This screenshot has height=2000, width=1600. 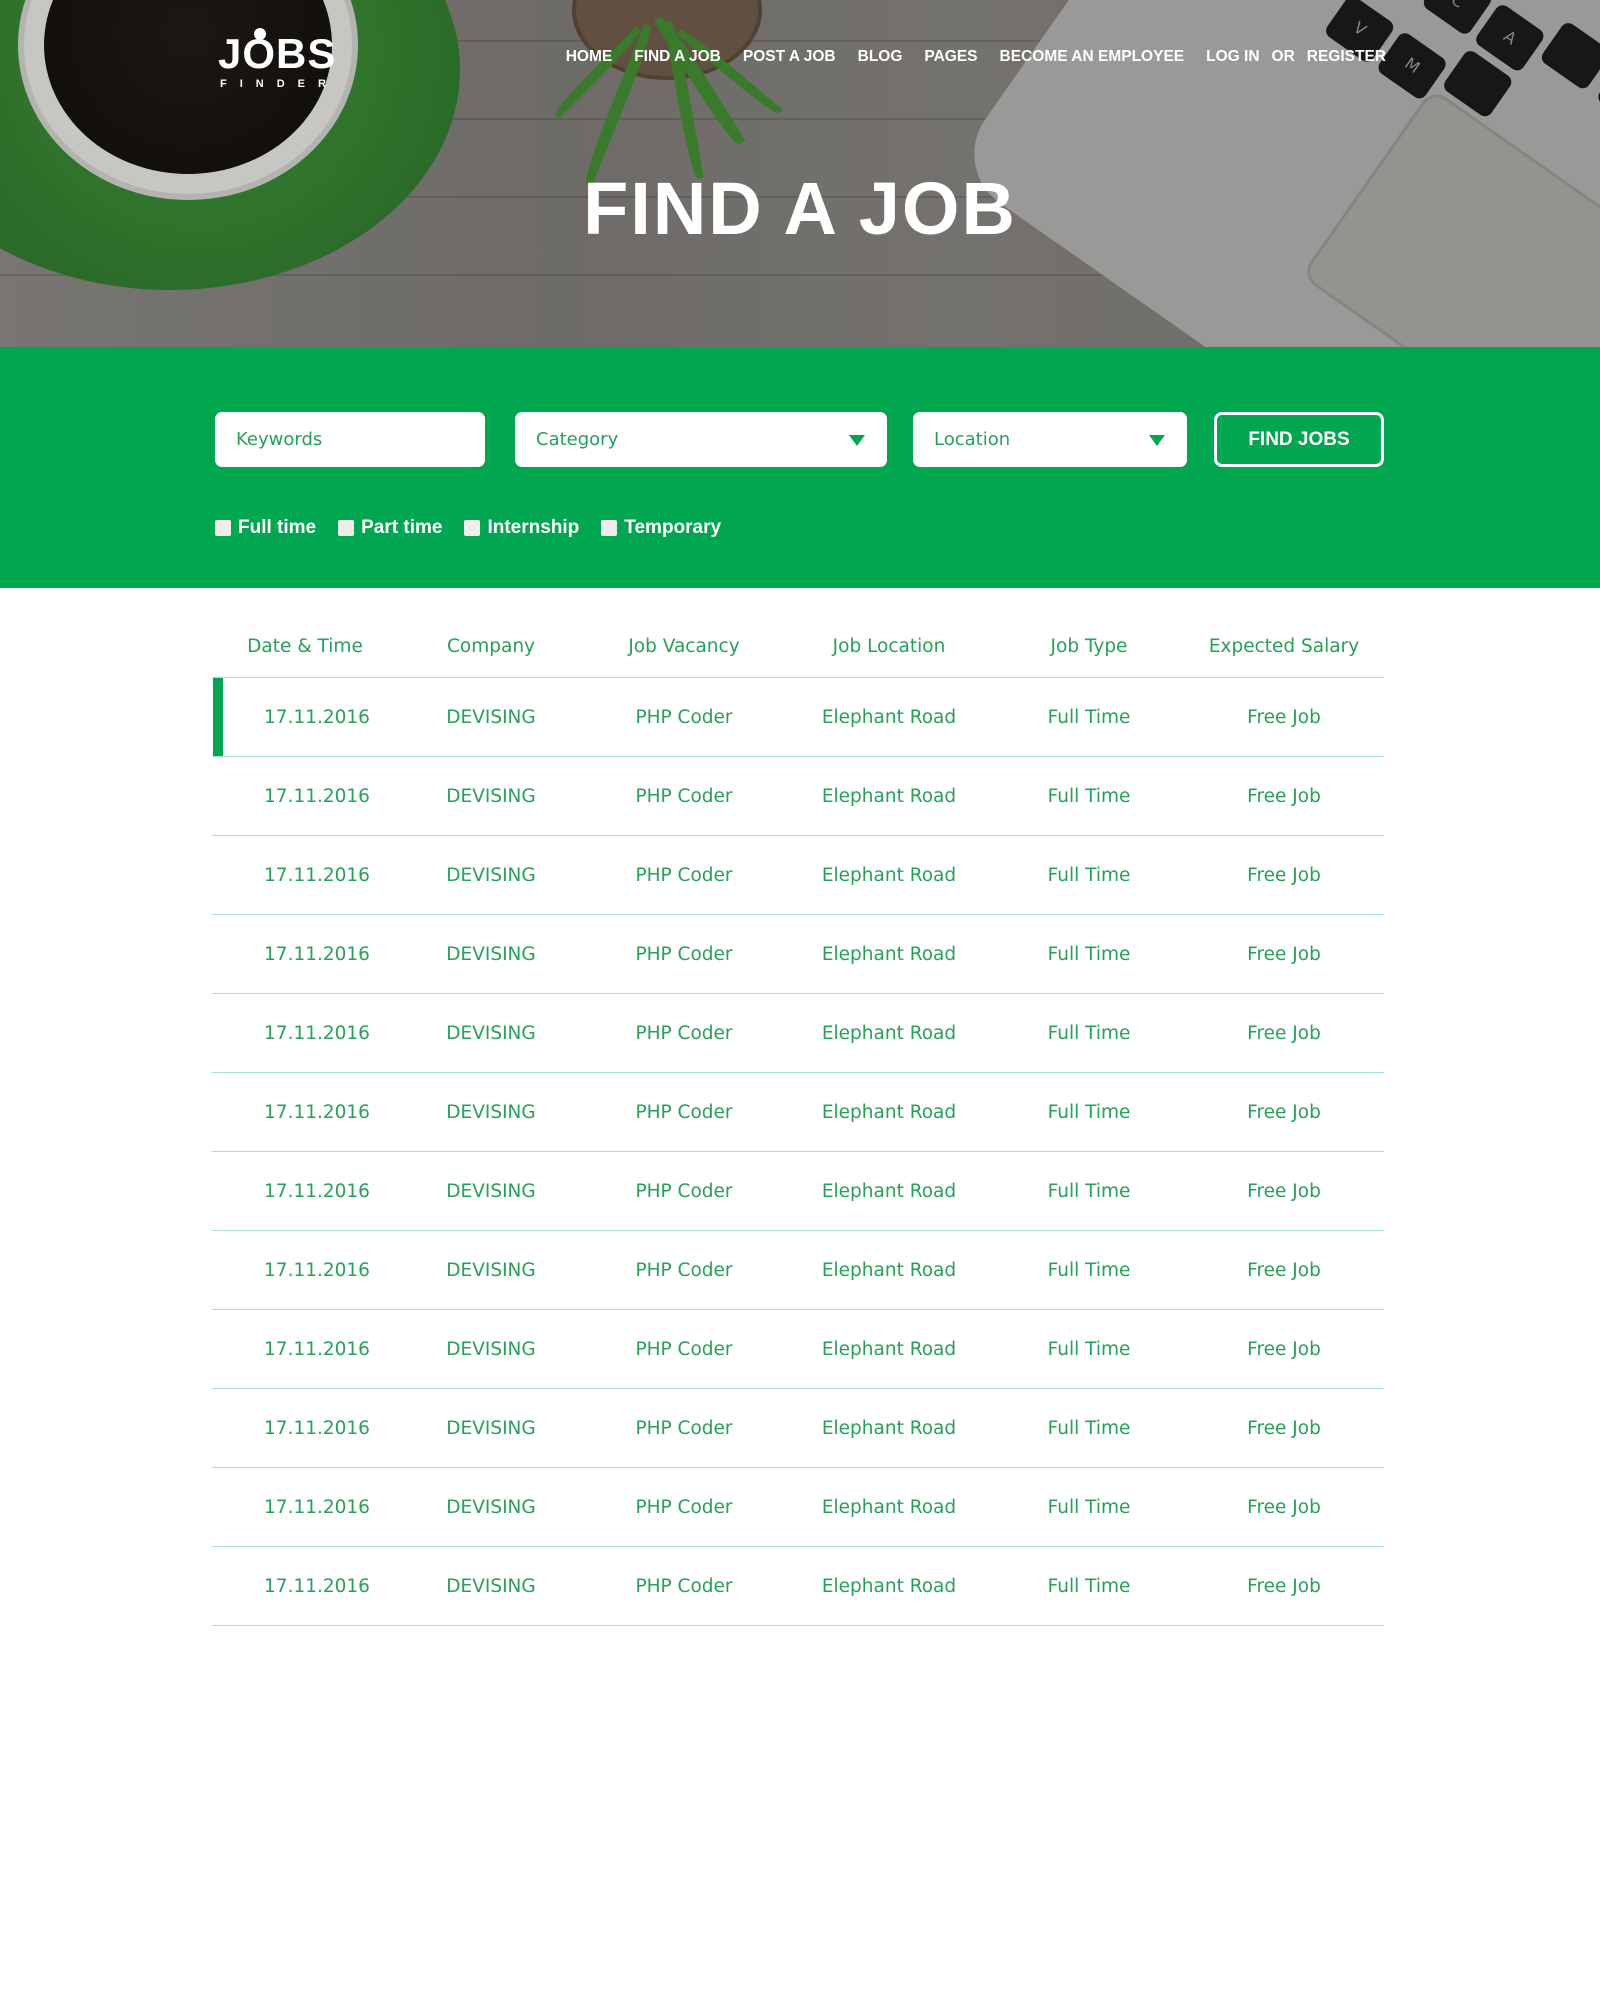 I want to click on header-job-vacancy: Job Vacancy, so click(x=684, y=648).